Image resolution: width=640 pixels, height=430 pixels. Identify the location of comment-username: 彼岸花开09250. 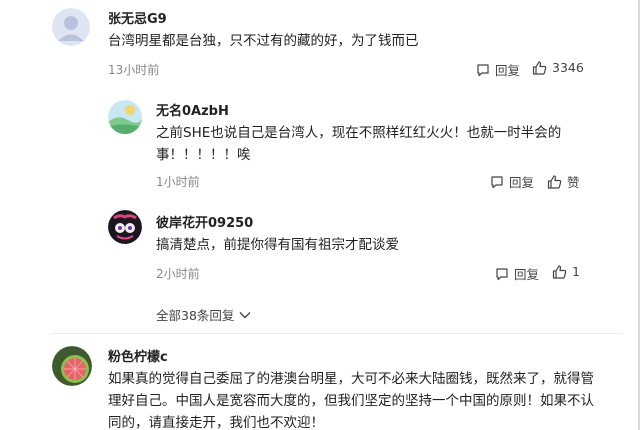
(204, 221).